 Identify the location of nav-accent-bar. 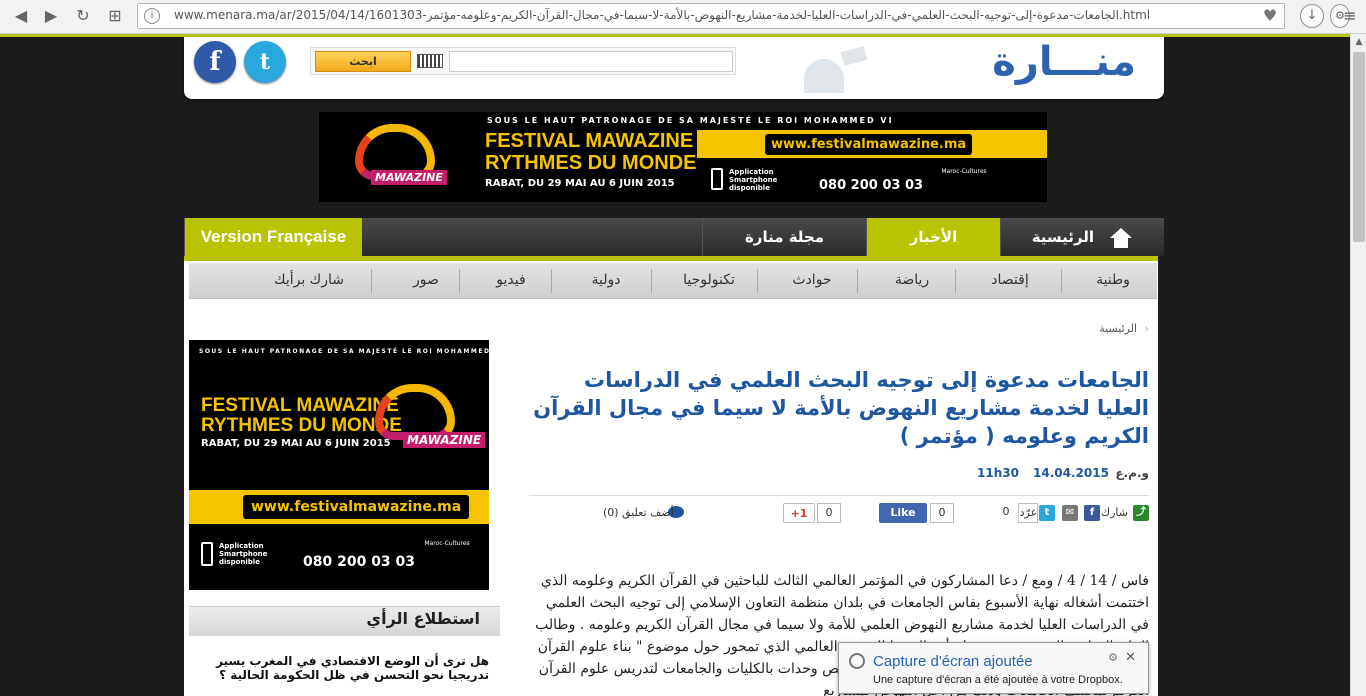
(671, 258).